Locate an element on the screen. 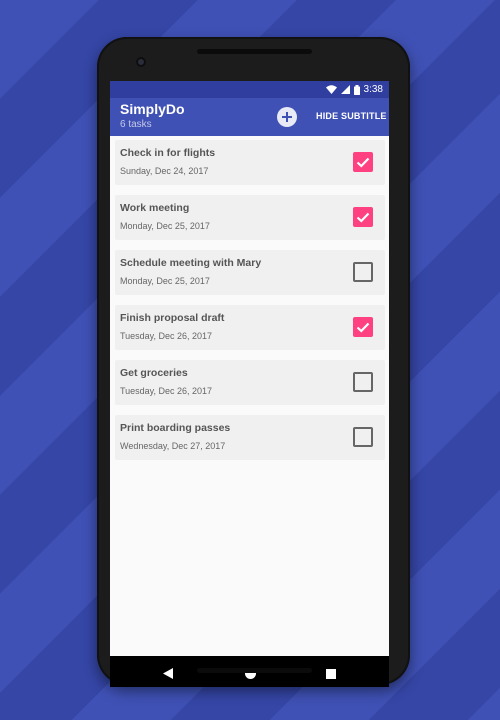 The height and width of the screenshot is (720, 500). add-circle-icon is located at coordinates (287, 117).